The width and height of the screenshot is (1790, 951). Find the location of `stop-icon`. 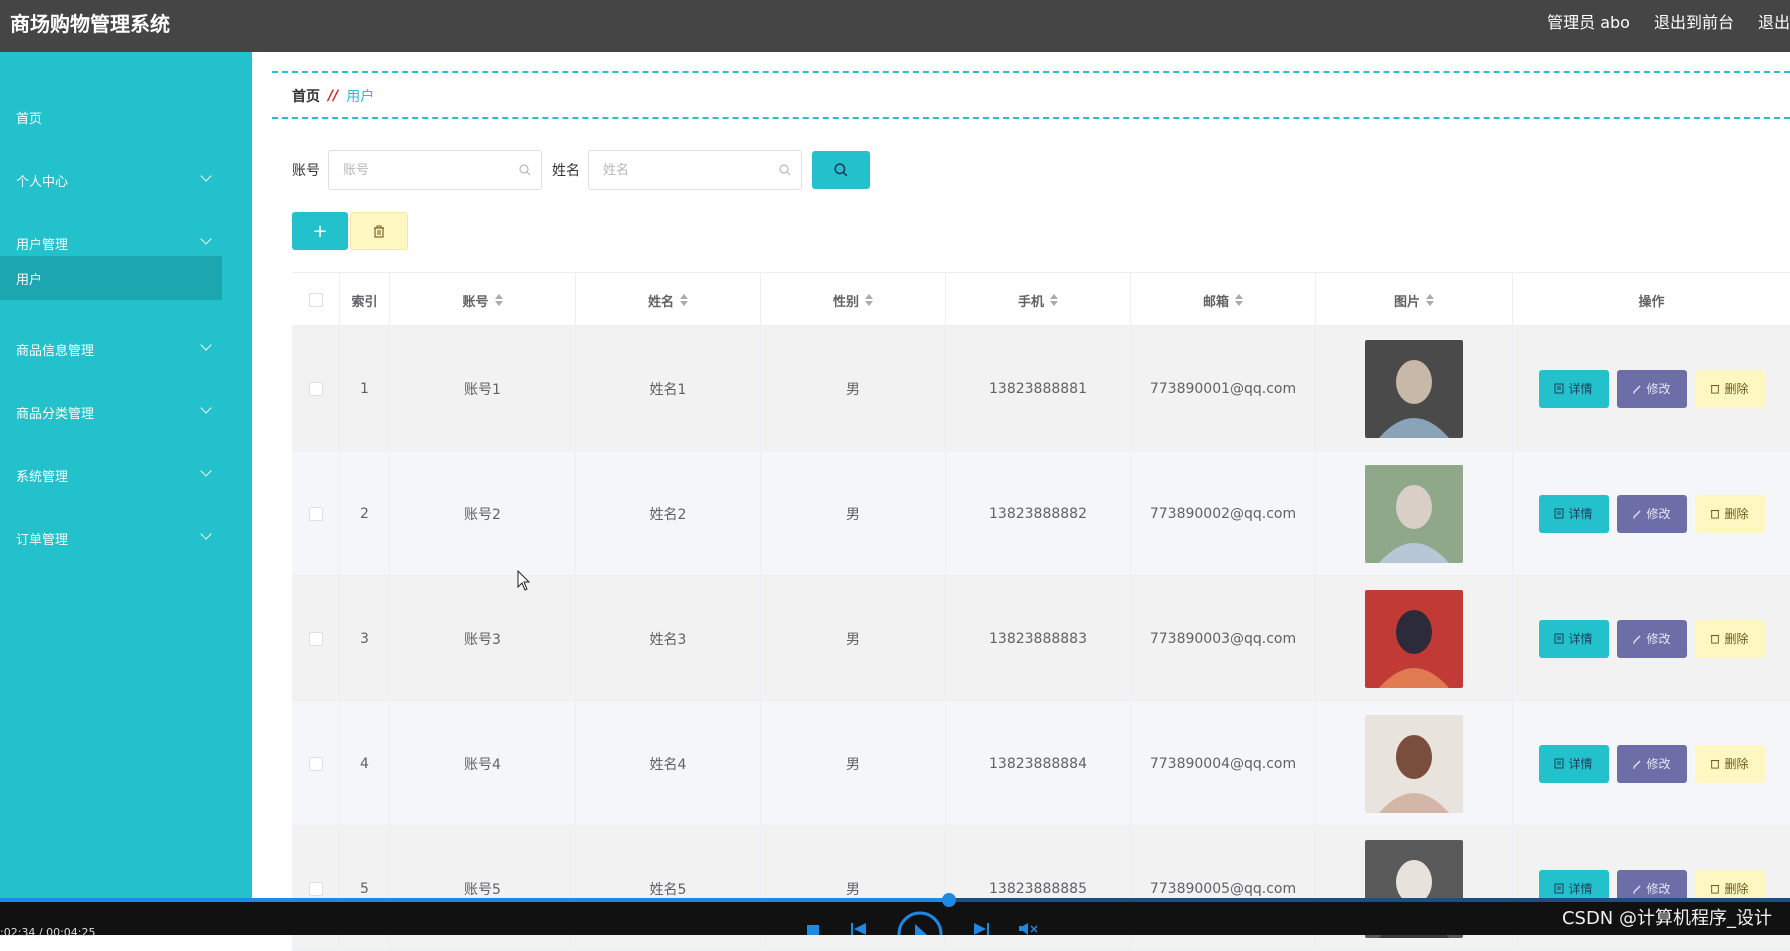

stop-icon is located at coordinates (813, 929).